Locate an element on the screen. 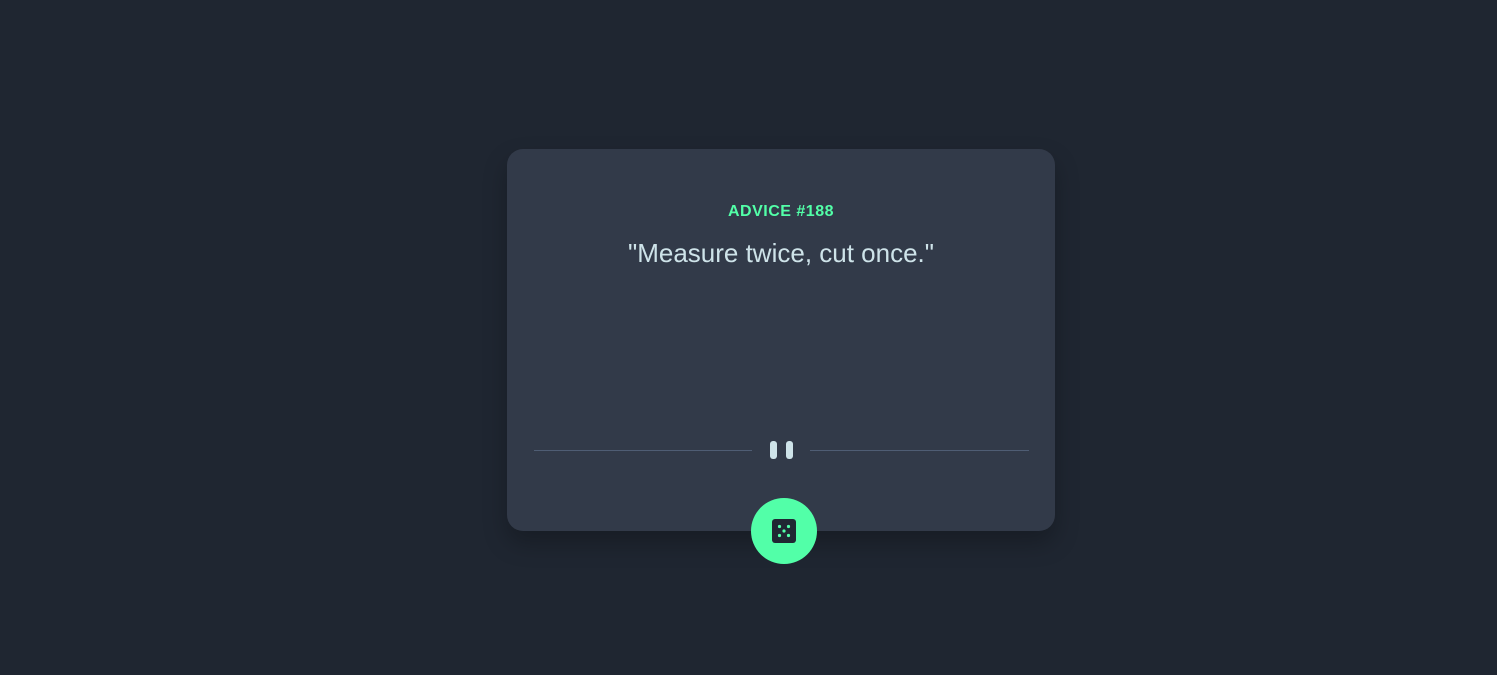 The height and width of the screenshot is (675, 1497). pause-quote-icon is located at coordinates (782, 450).